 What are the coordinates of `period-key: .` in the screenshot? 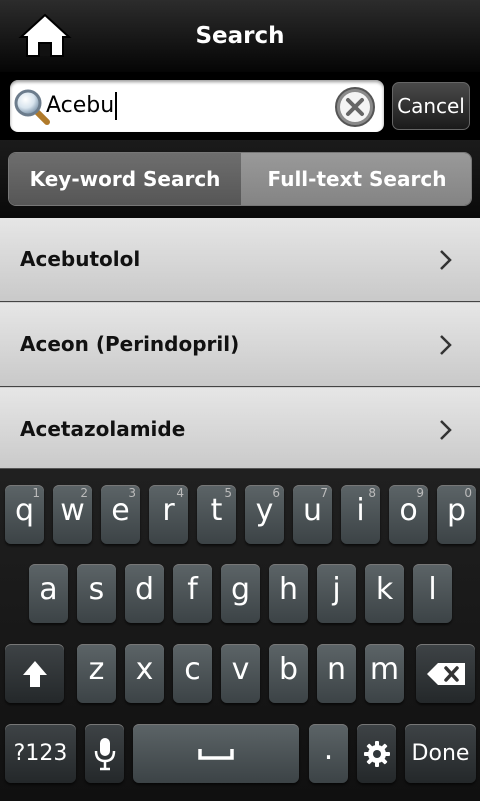 It's located at (328, 753).